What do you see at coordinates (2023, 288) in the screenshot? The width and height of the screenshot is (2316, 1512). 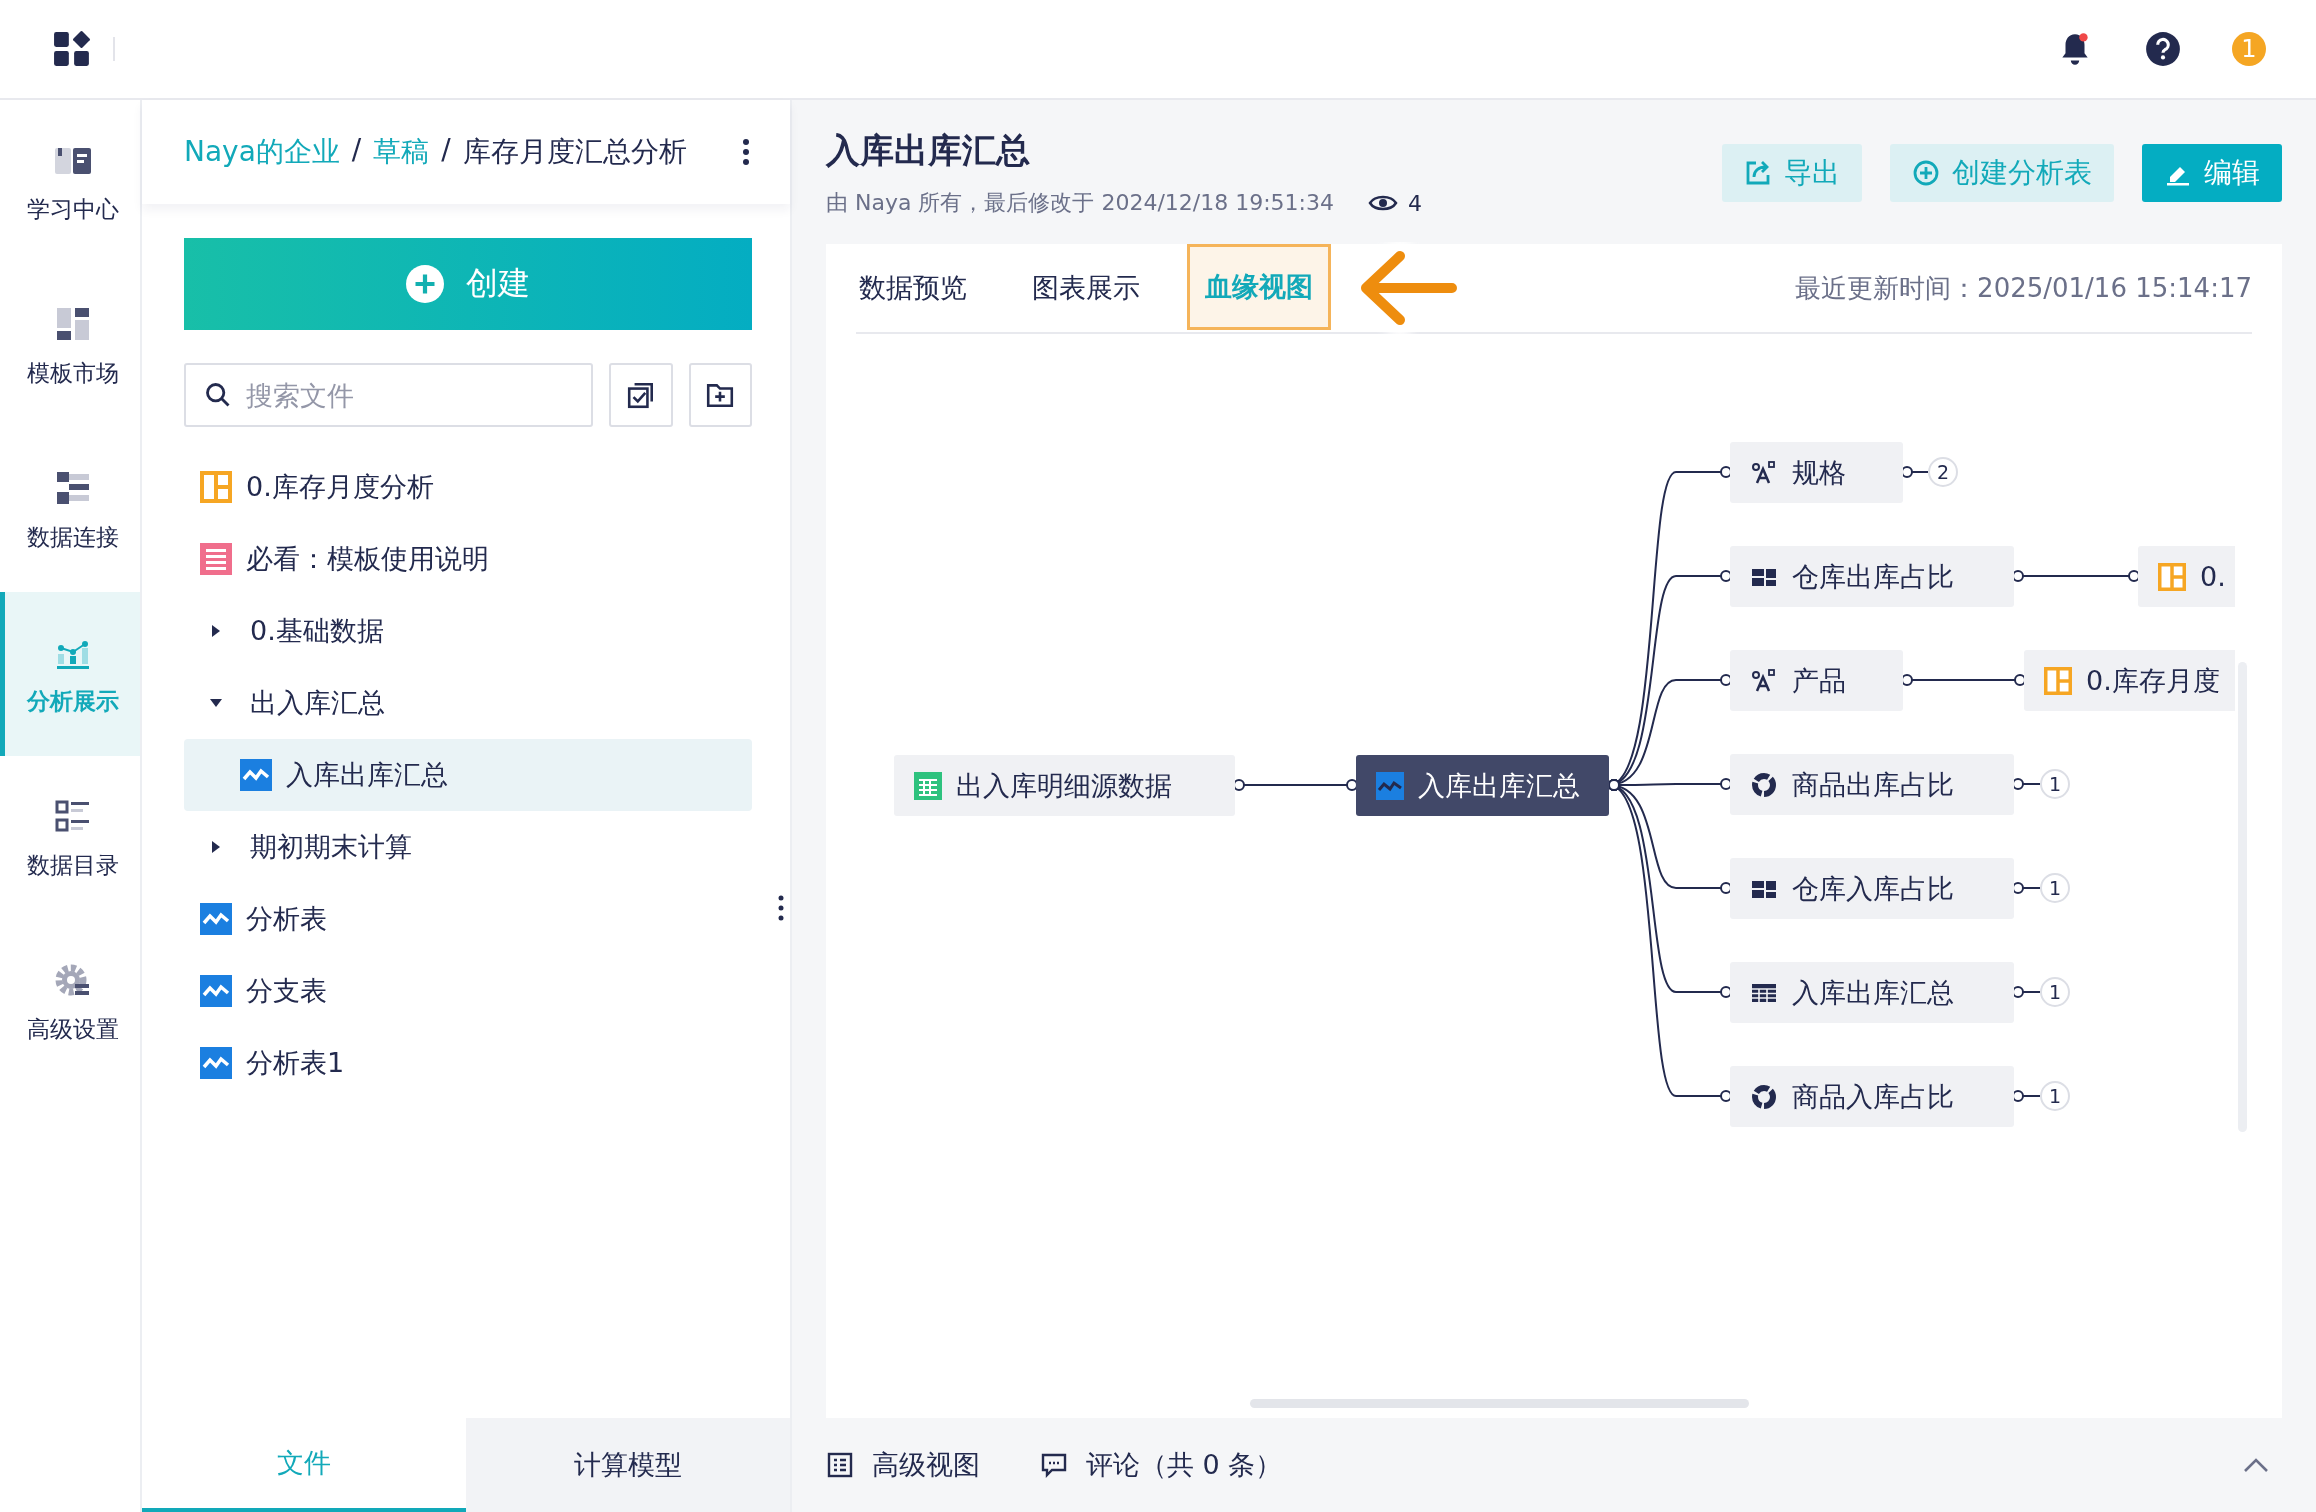 I see `last-updated: 最近更新时间：2025/01/16 15:14:17` at bounding box center [2023, 288].